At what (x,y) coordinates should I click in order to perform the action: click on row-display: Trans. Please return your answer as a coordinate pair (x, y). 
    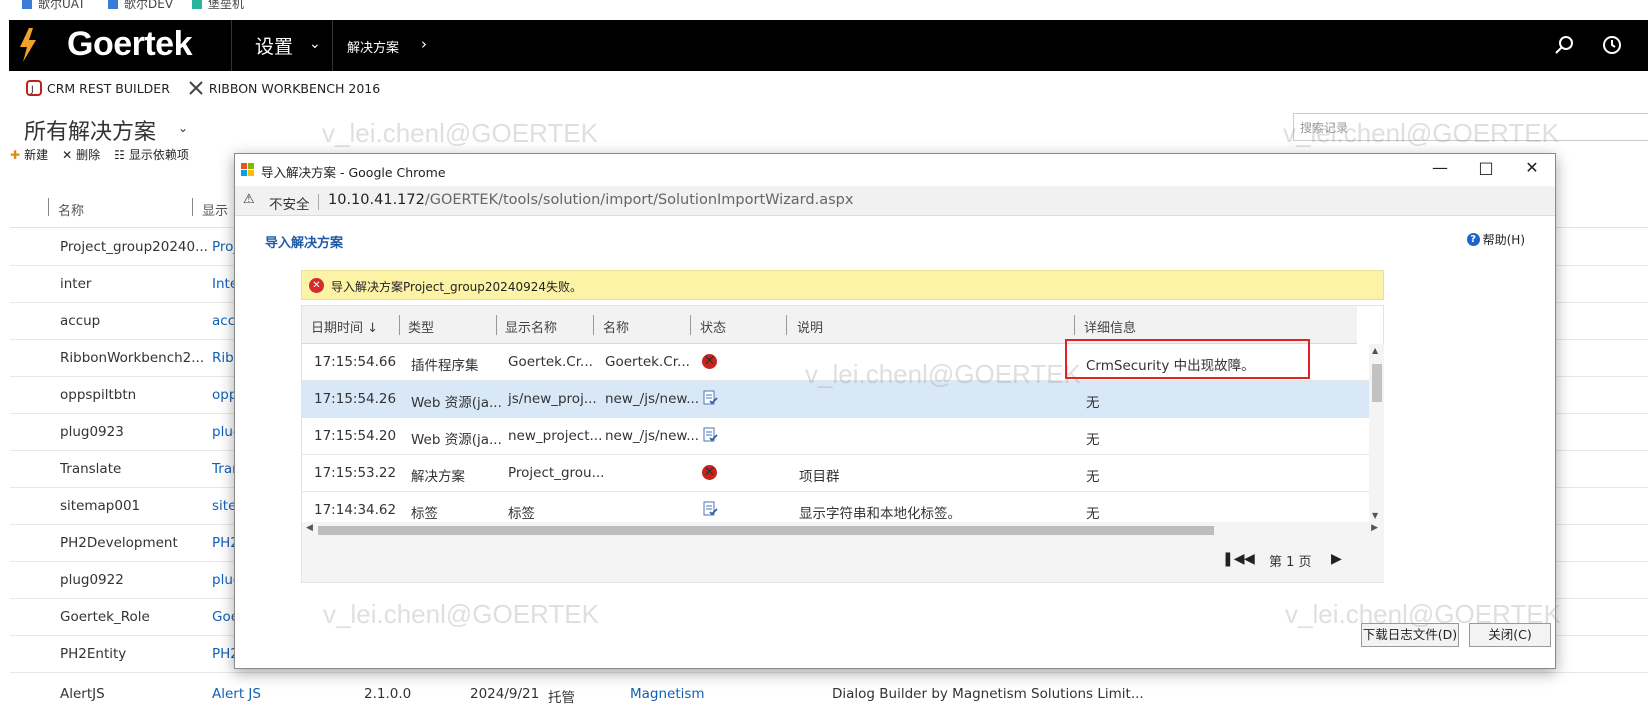
    Looking at the image, I should click on (223, 469).